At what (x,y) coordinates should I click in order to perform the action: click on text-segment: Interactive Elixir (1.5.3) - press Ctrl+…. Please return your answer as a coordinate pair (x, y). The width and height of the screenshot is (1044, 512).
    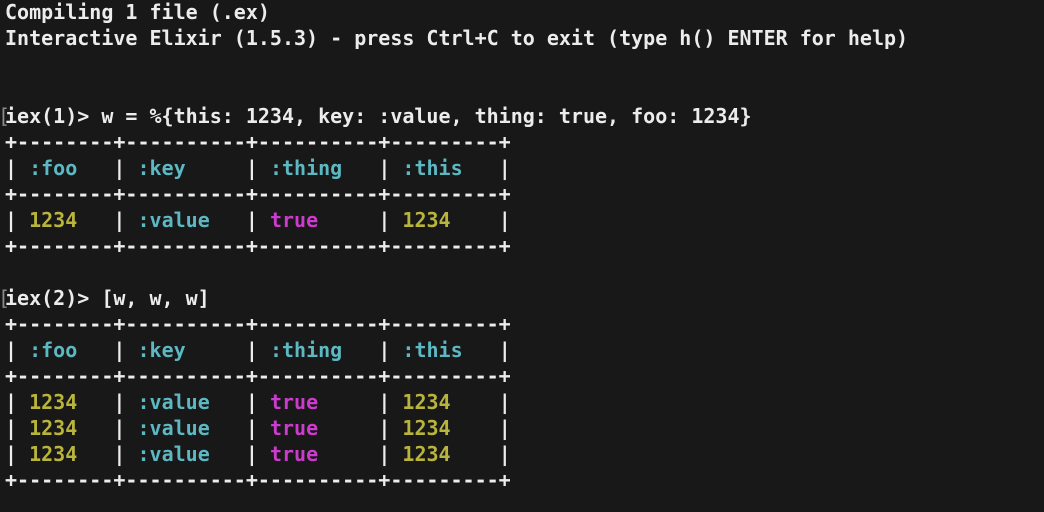
    Looking at the image, I should click on (457, 38).